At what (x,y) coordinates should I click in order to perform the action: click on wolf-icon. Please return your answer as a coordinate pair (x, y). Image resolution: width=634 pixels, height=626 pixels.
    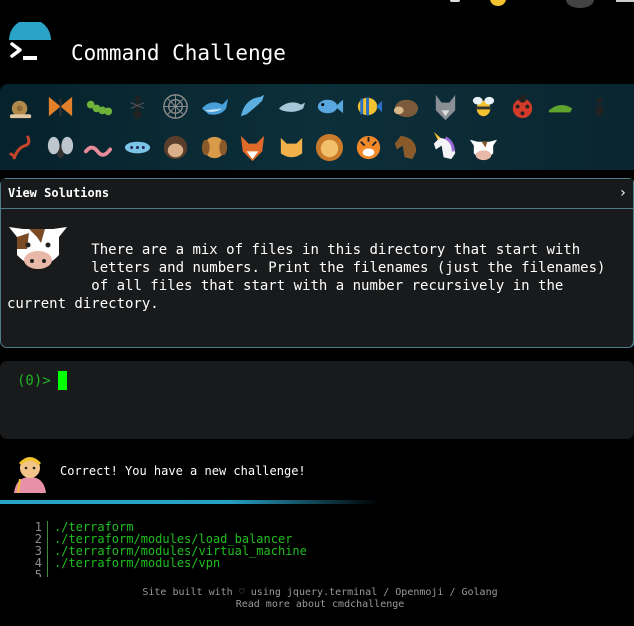
    Looking at the image, I should click on (445, 106).